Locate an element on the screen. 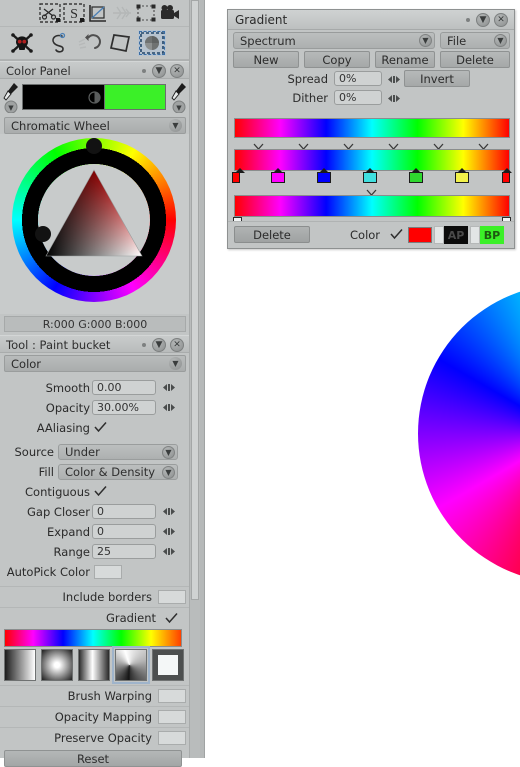  undo-arrow-icon is located at coordinates (90, 43).